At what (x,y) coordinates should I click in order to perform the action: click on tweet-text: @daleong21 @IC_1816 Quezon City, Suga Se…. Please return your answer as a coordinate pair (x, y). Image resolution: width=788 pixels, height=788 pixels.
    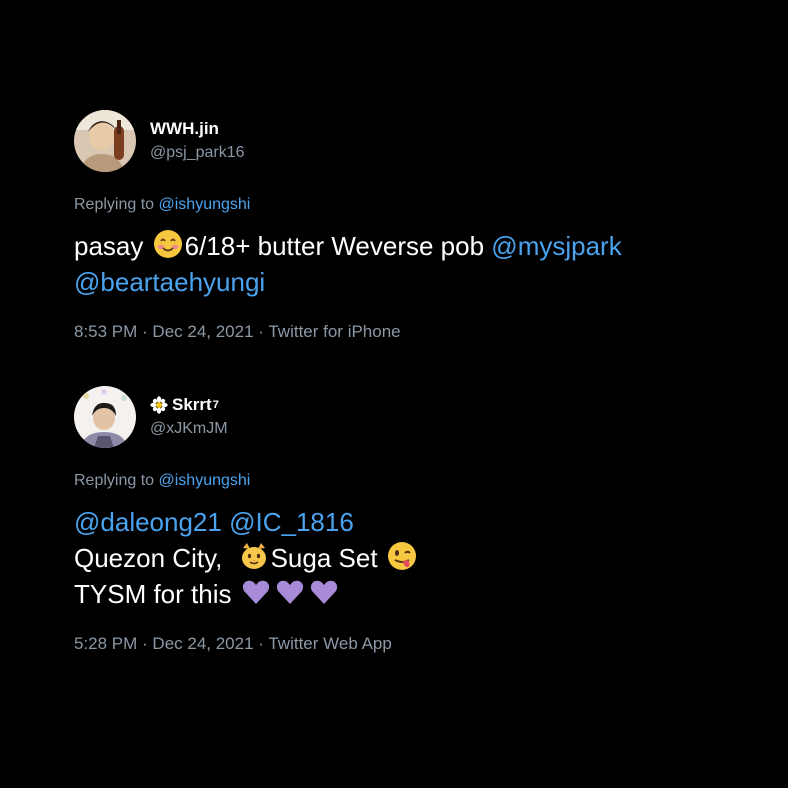
    Looking at the image, I should click on (414, 558).